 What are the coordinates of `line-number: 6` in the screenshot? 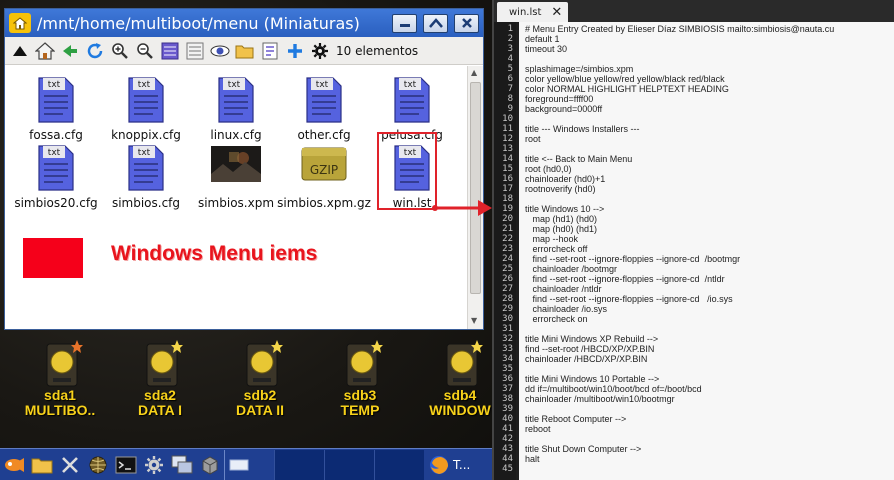 It's located at (510, 79).